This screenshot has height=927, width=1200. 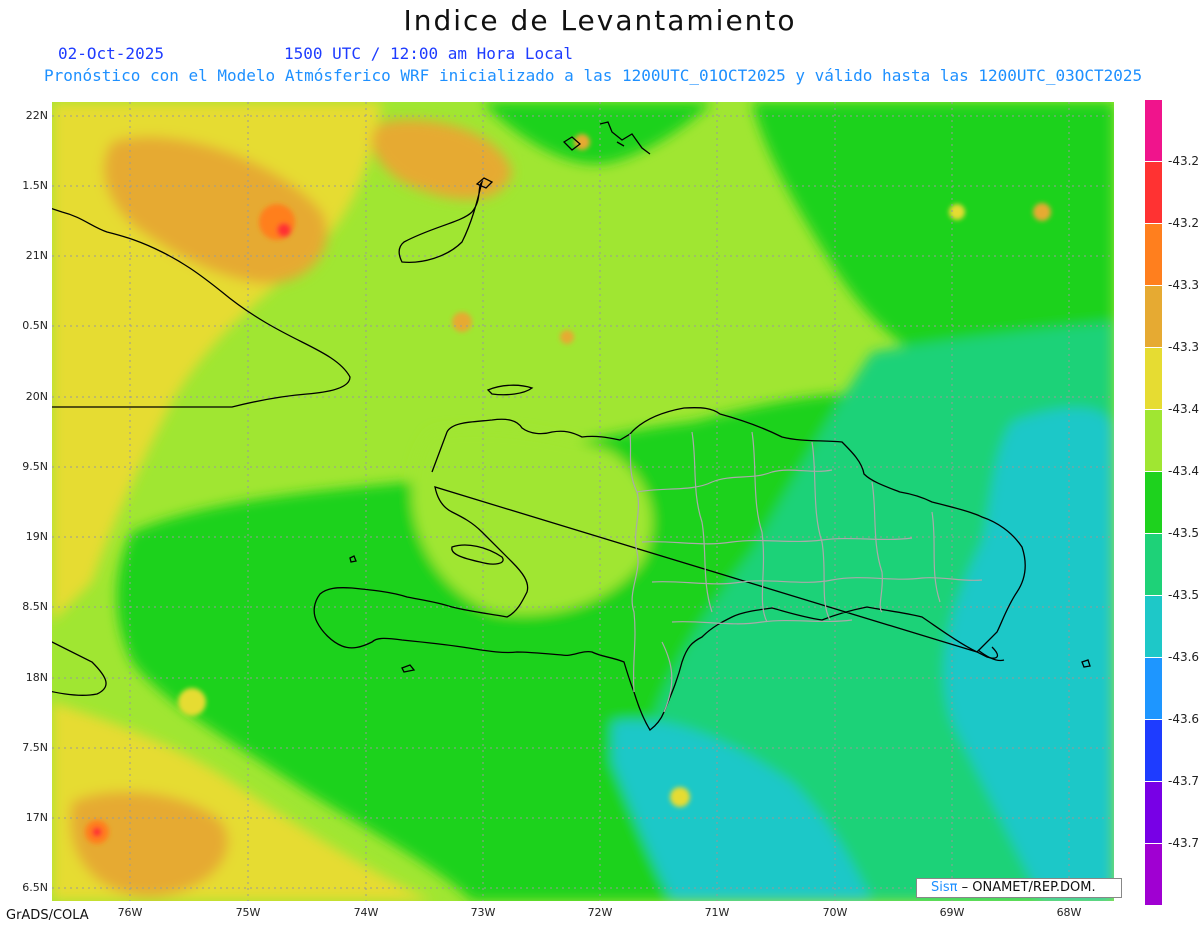 What do you see at coordinates (366, 912) in the screenshot?
I see `lon-label: 74W` at bounding box center [366, 912].